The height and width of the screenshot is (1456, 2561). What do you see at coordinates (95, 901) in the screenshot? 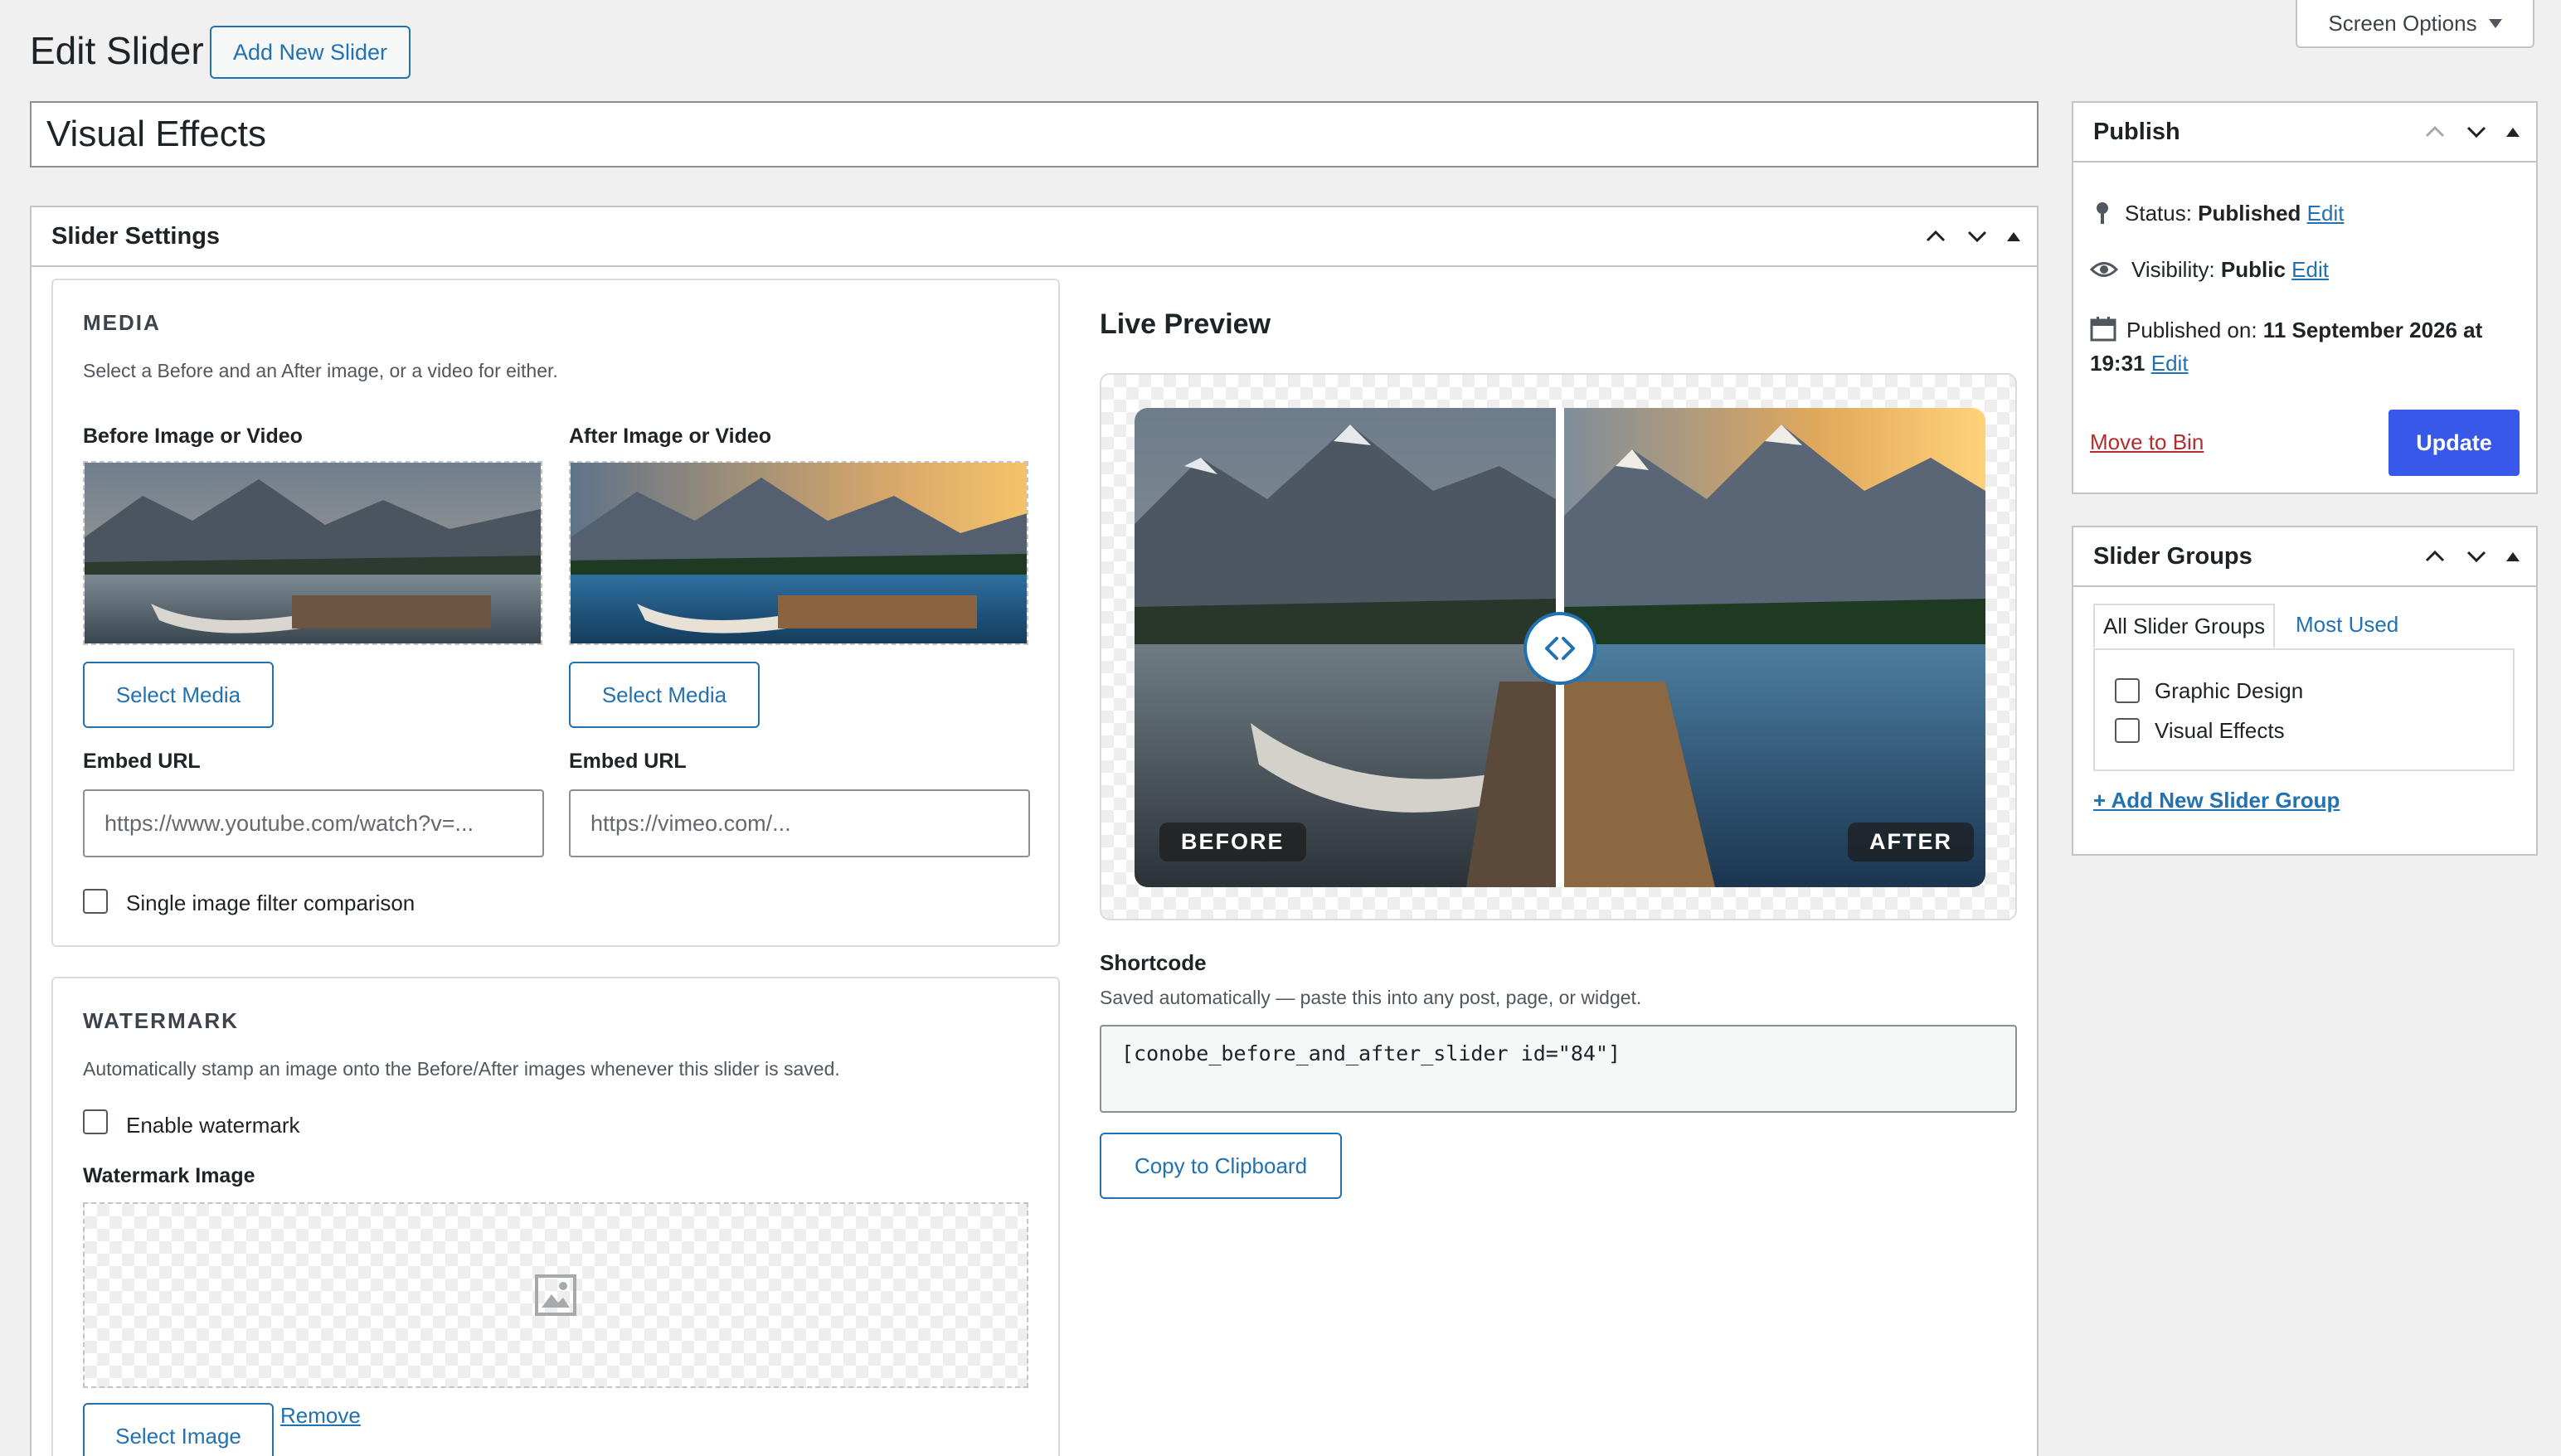
I see `single-filter-checkbox` at bounding box center [95, 901].